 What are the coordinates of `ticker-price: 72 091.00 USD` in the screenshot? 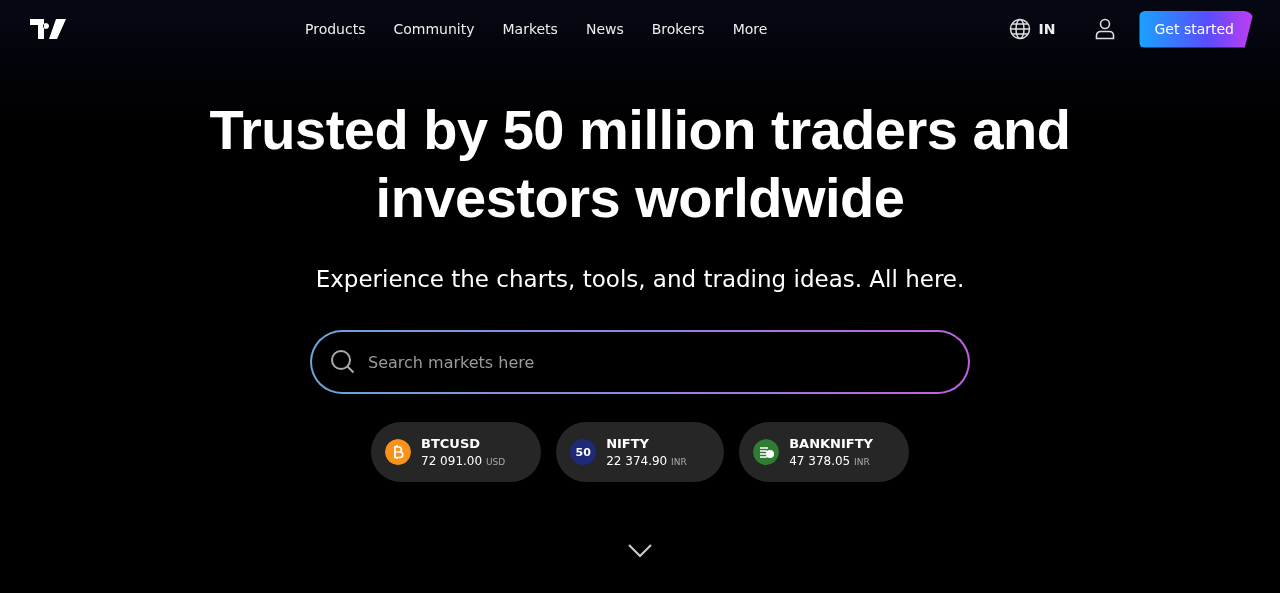 It's located at (463, 461).